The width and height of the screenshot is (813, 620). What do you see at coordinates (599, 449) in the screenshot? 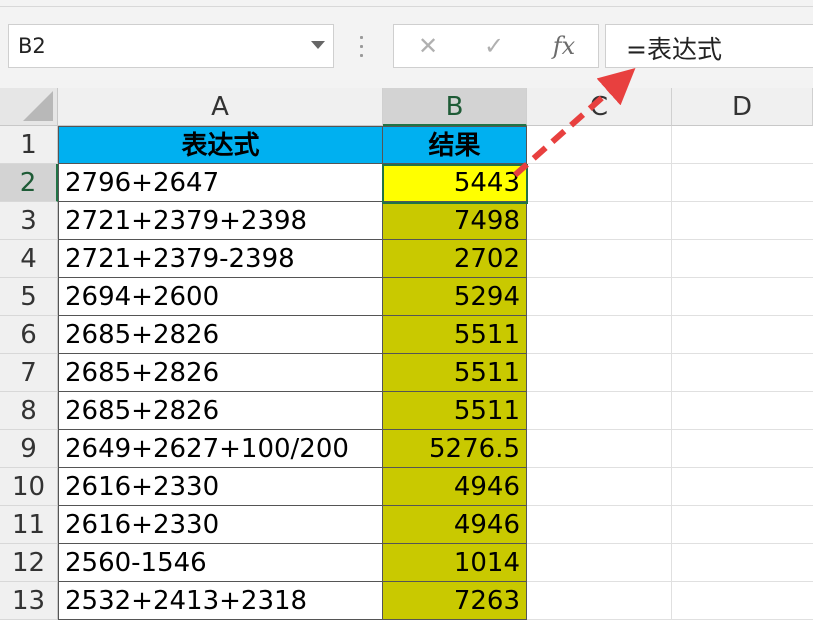
I see `cell-c9` at bounding box center [599, 449].